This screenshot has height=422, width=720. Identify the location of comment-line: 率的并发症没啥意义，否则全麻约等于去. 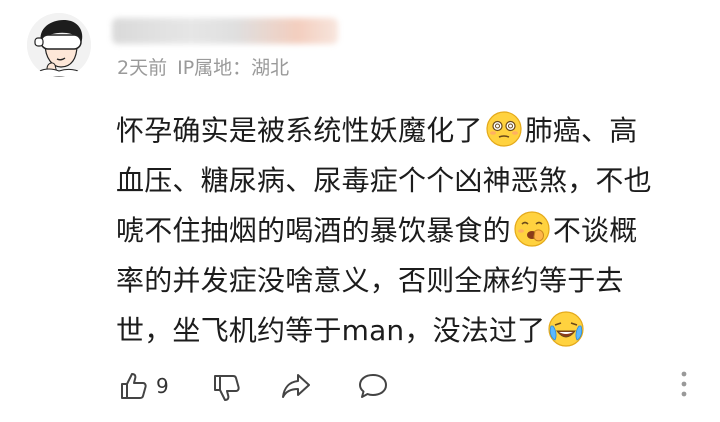
(406, 281).